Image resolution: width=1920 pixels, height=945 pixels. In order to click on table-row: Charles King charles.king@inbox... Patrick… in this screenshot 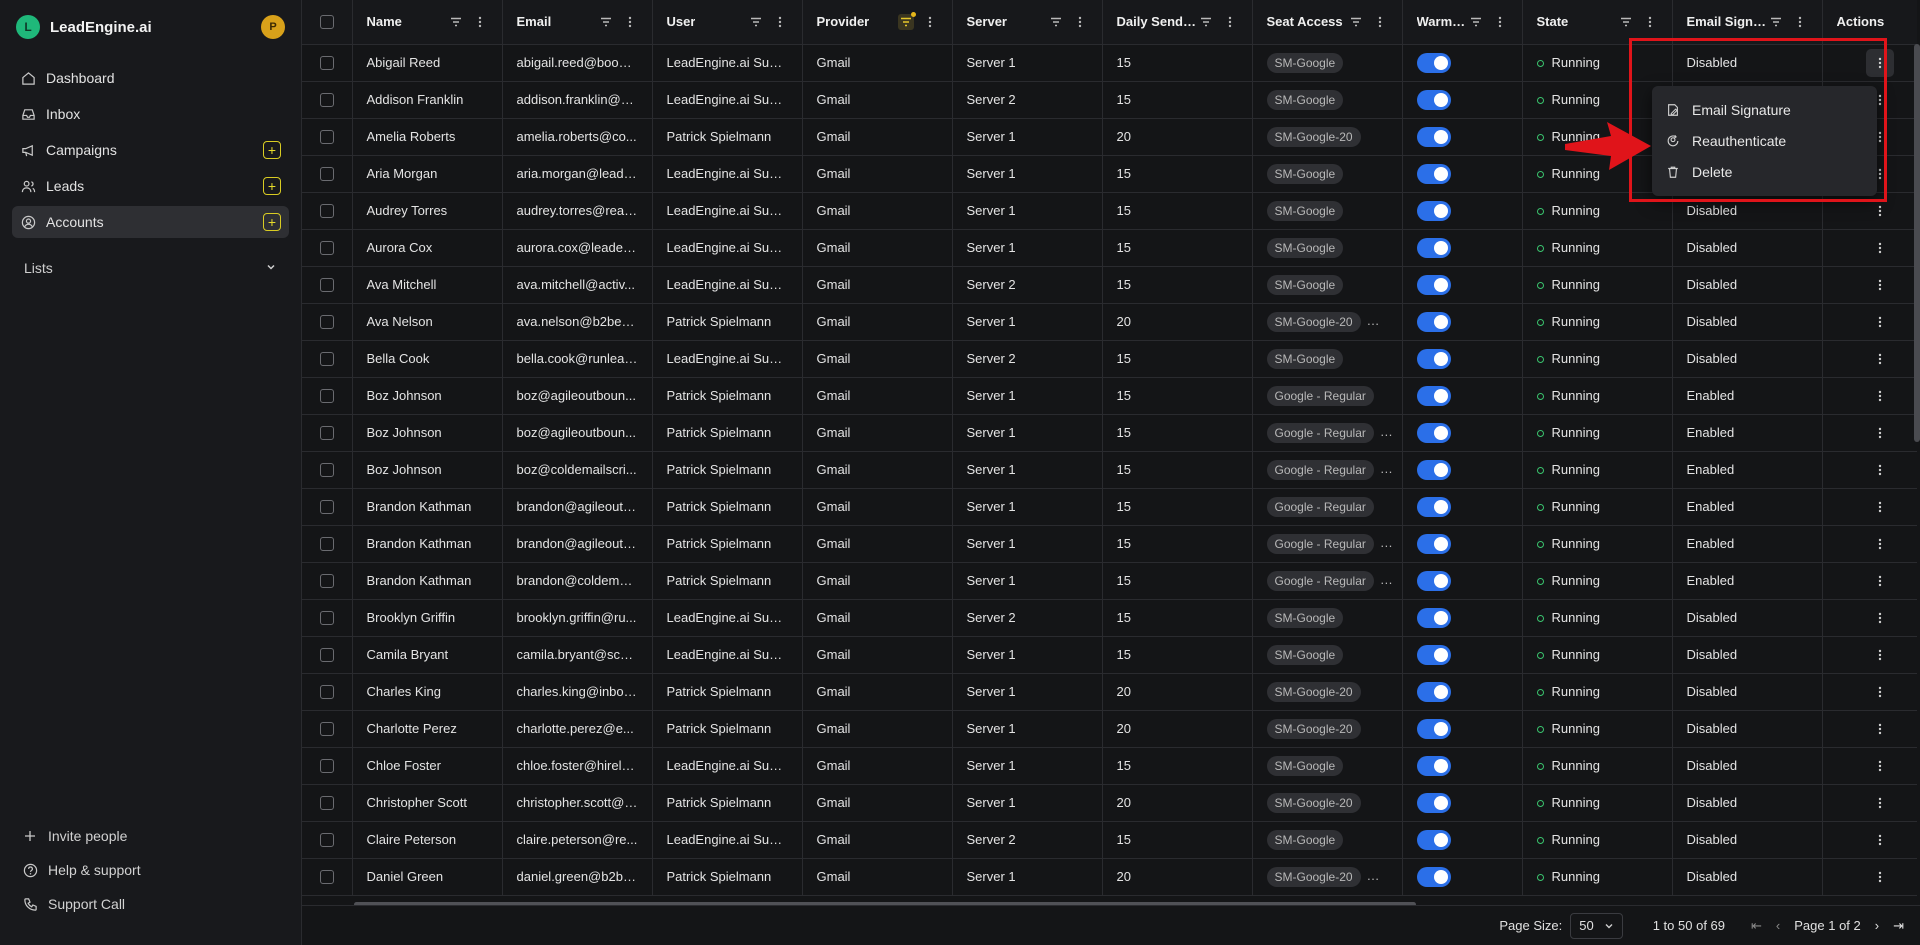, I will do `click(1109, 692)`.